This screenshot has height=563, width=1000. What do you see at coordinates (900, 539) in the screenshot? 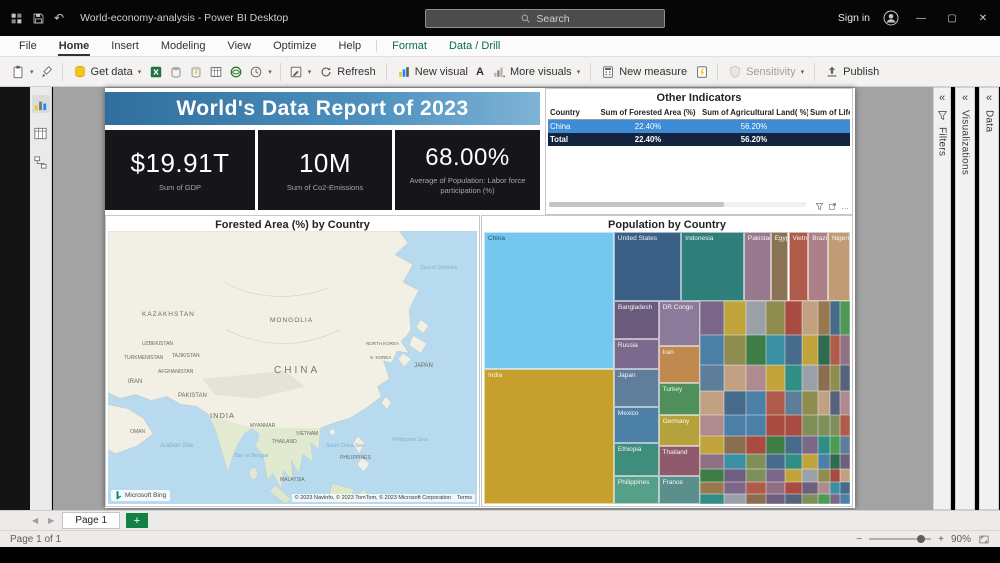
I see `zoom-slider` at bounding box center [900, 539].